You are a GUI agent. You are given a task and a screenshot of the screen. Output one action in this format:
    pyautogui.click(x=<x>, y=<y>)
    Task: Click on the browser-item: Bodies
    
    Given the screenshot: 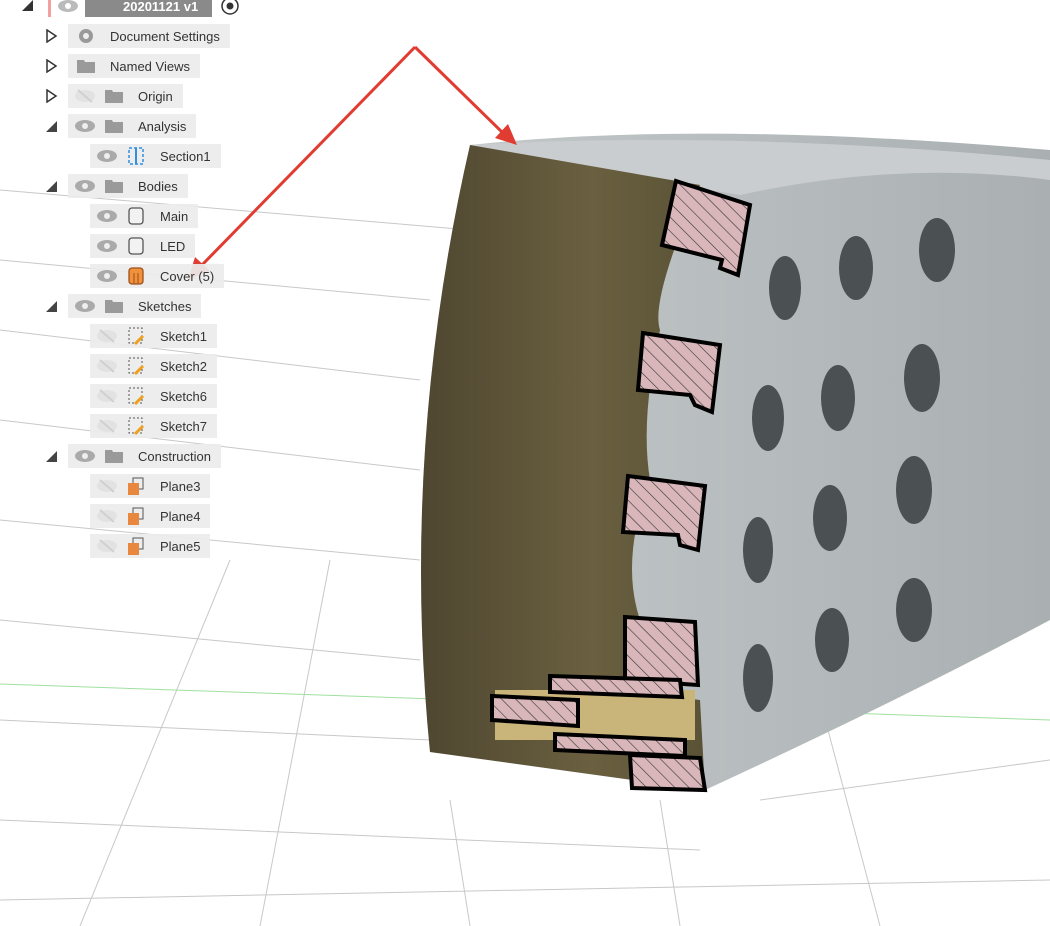 What is the action you would take?
    pyautogui.click(x=128, y=186)
    